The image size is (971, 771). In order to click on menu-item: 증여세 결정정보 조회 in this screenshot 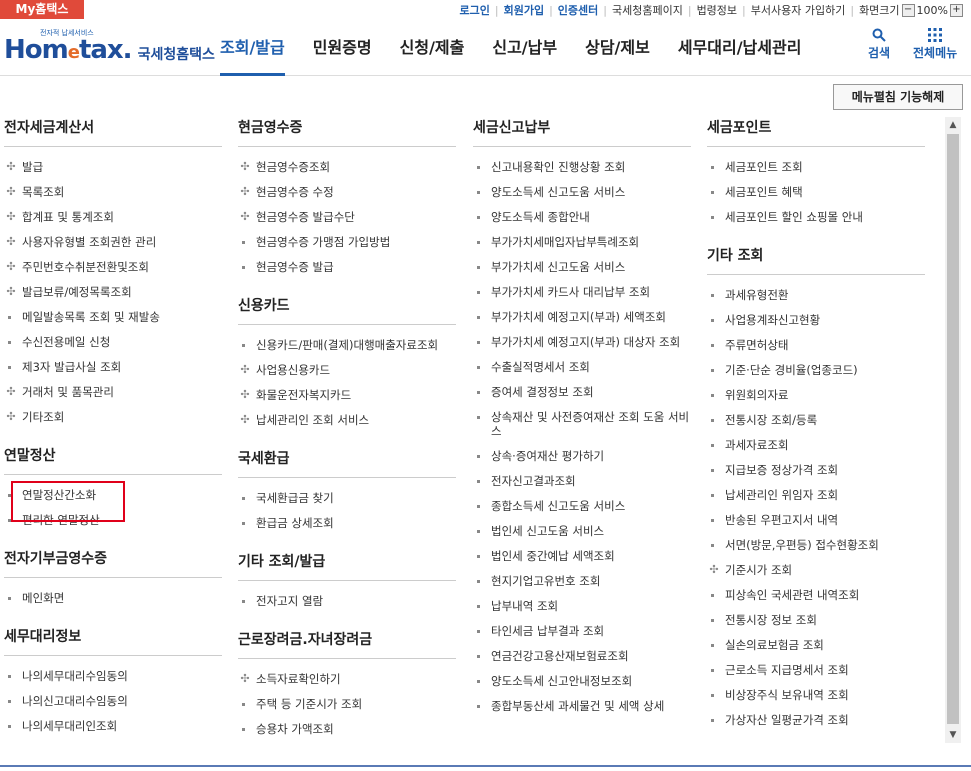, I will do `click(582, 392)`.